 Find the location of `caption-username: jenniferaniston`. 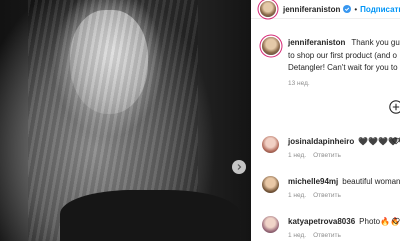

caption-username: jenniferaniston is located at coordinates (316, 42).